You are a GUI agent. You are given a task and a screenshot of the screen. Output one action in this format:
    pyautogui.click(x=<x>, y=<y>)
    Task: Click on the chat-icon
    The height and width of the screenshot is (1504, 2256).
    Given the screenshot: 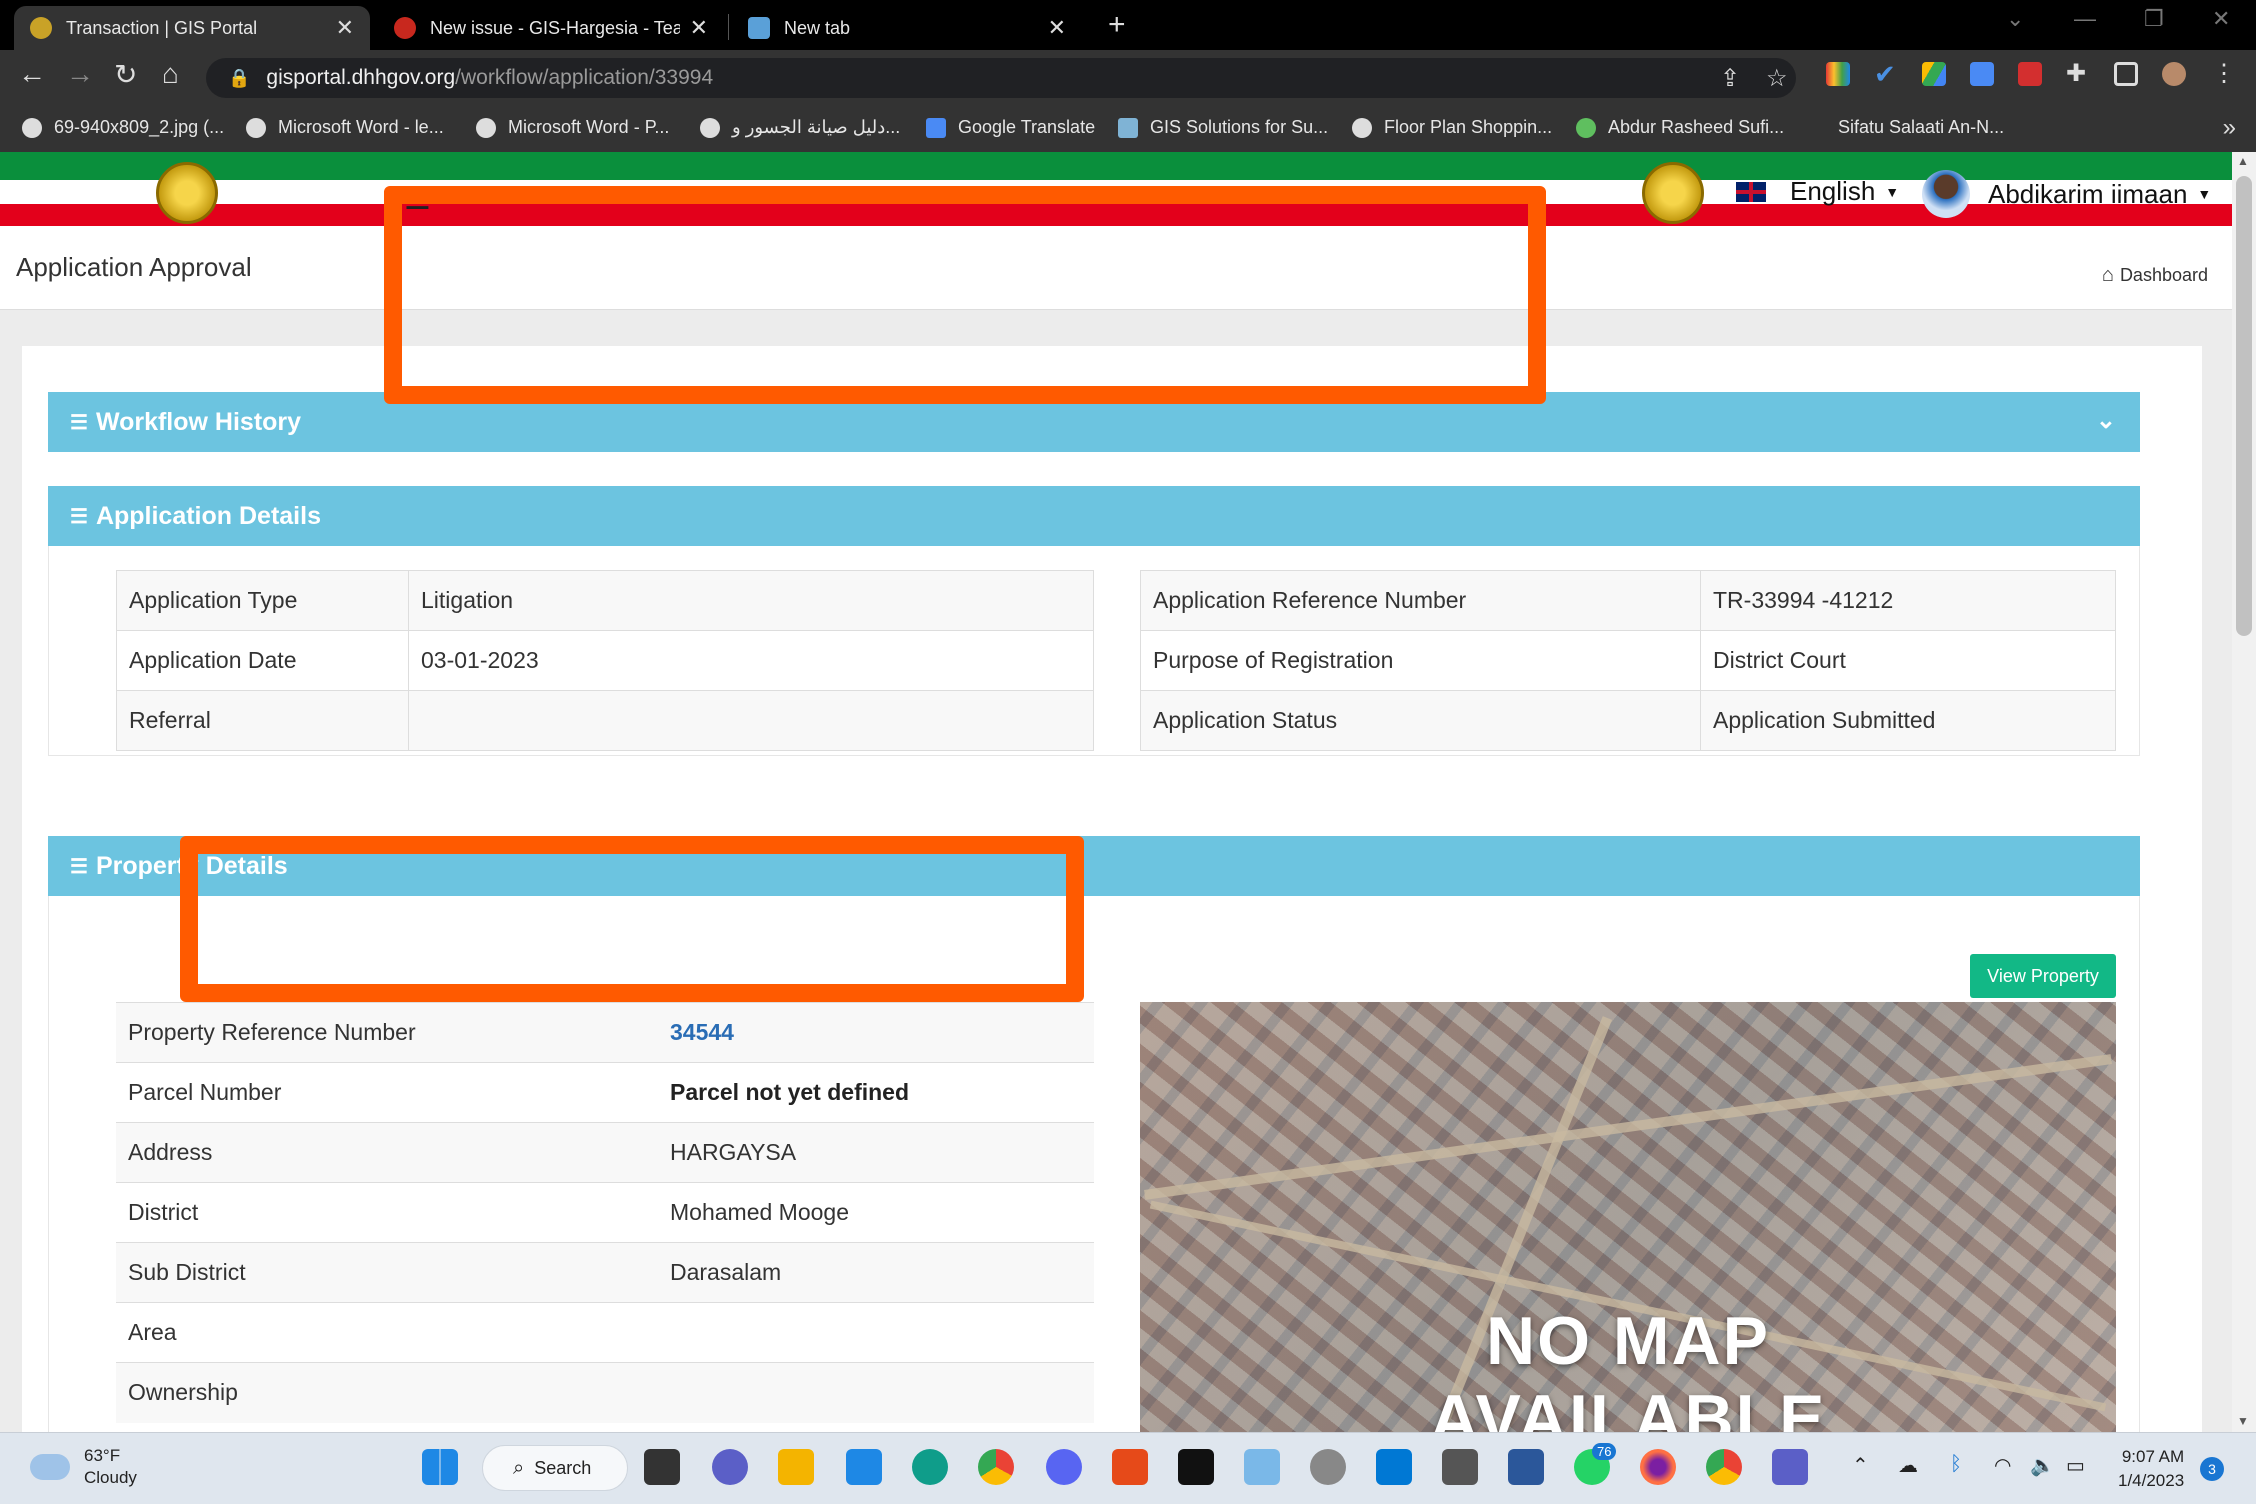 What is the action you would take?
    pyautogui.click(x=730, y=1467)
    